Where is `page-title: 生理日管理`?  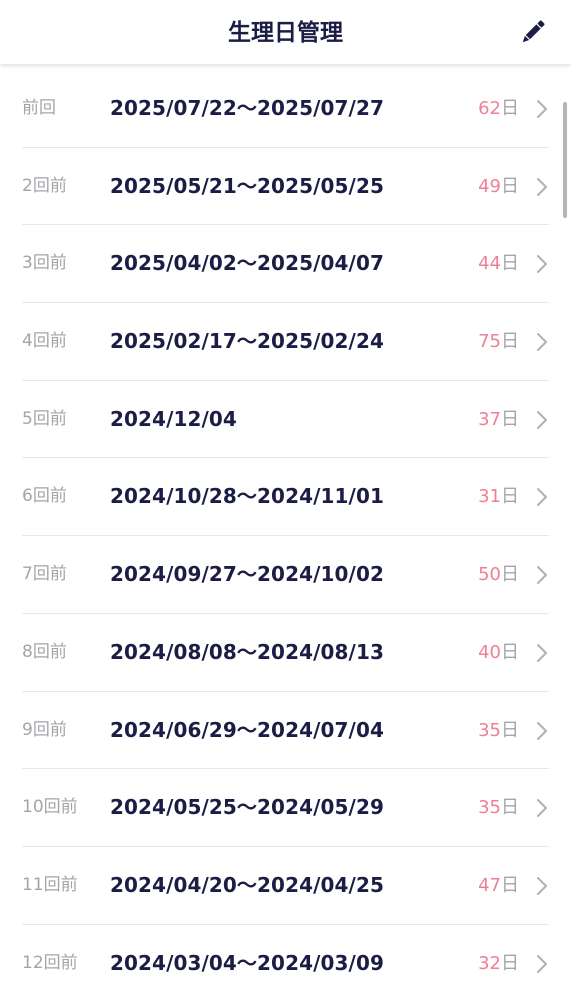
page-title: 生理日管理 is located at coordinates (285, 33).